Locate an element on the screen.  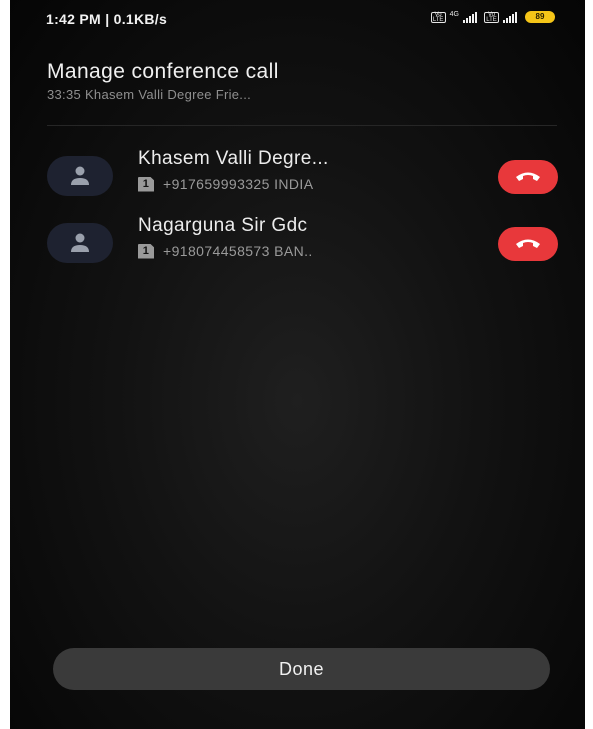
battery-icon: 89 is located at coordinates (540, 17).